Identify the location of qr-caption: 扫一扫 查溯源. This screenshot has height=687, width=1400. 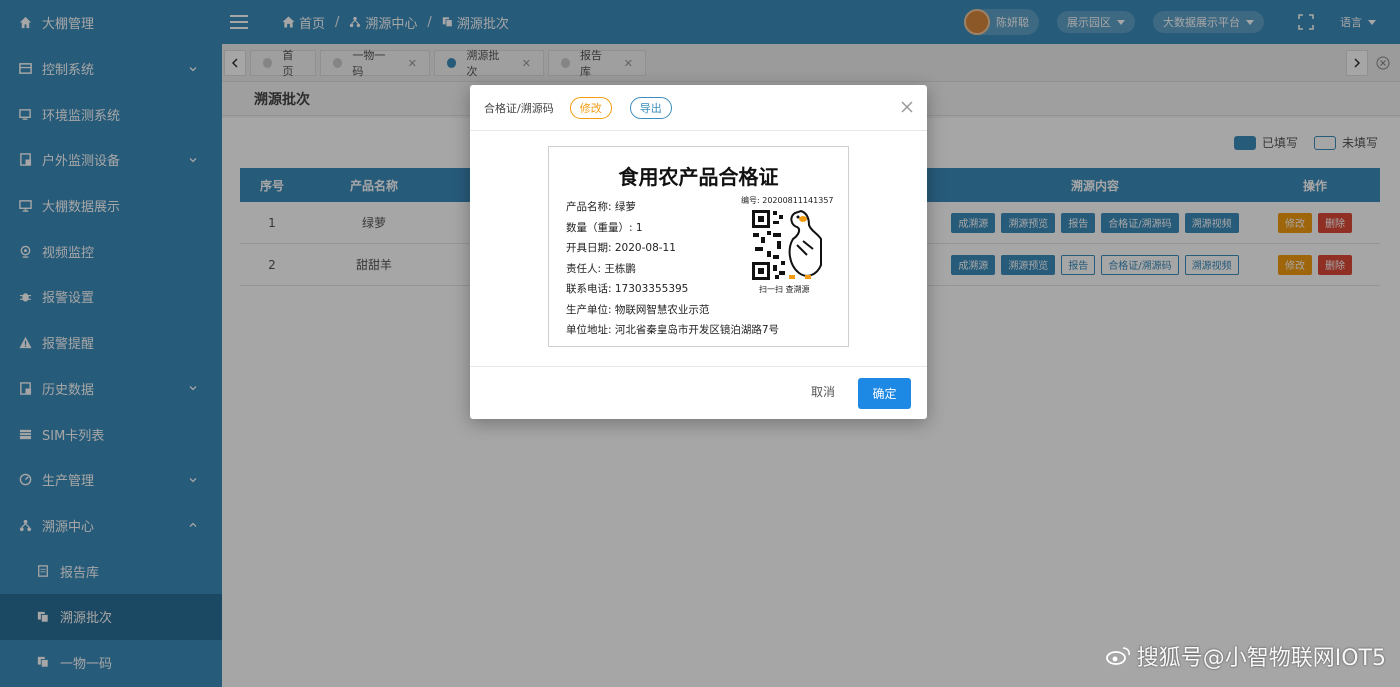
(784, 289).